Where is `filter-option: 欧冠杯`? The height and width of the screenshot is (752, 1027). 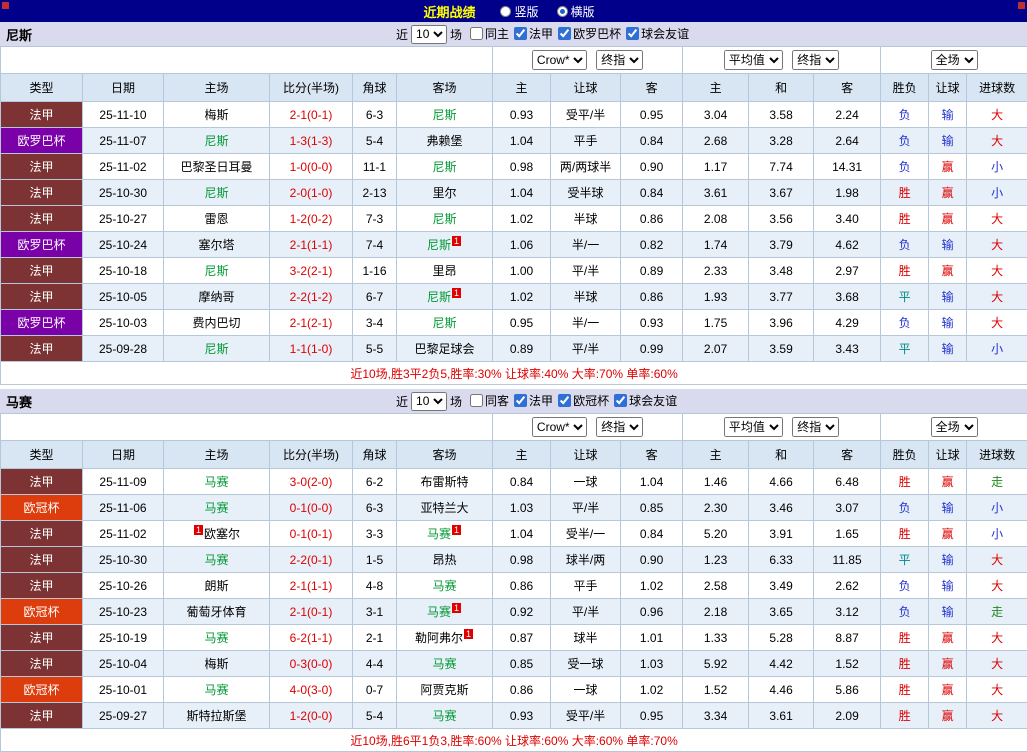 filter-option: 欧冠杯 is located at coordinates (583, 400).